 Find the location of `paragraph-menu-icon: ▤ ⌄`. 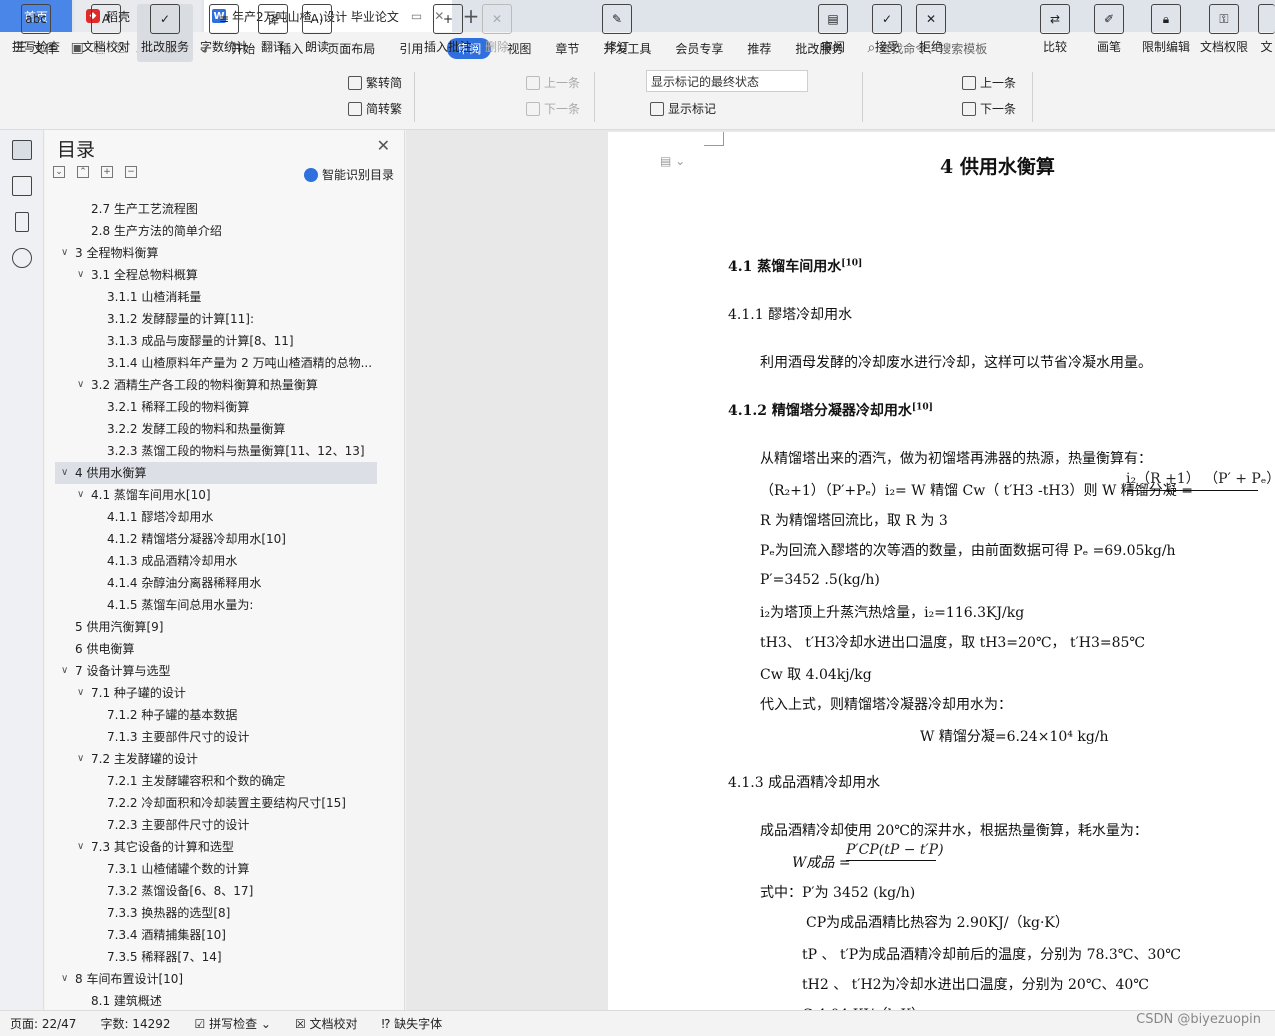

paragraph-menu-icon: ▤ ⌄ is located at coordinates (672, 161).